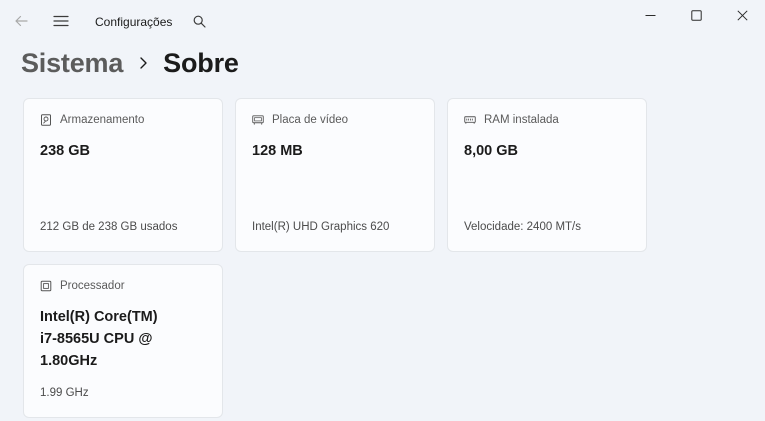 The image size is (765, 421). I want to click on card-value: Intel(R) Core(TM) i7-8565U CPU @ 1.80GHz, so click(99, 339).